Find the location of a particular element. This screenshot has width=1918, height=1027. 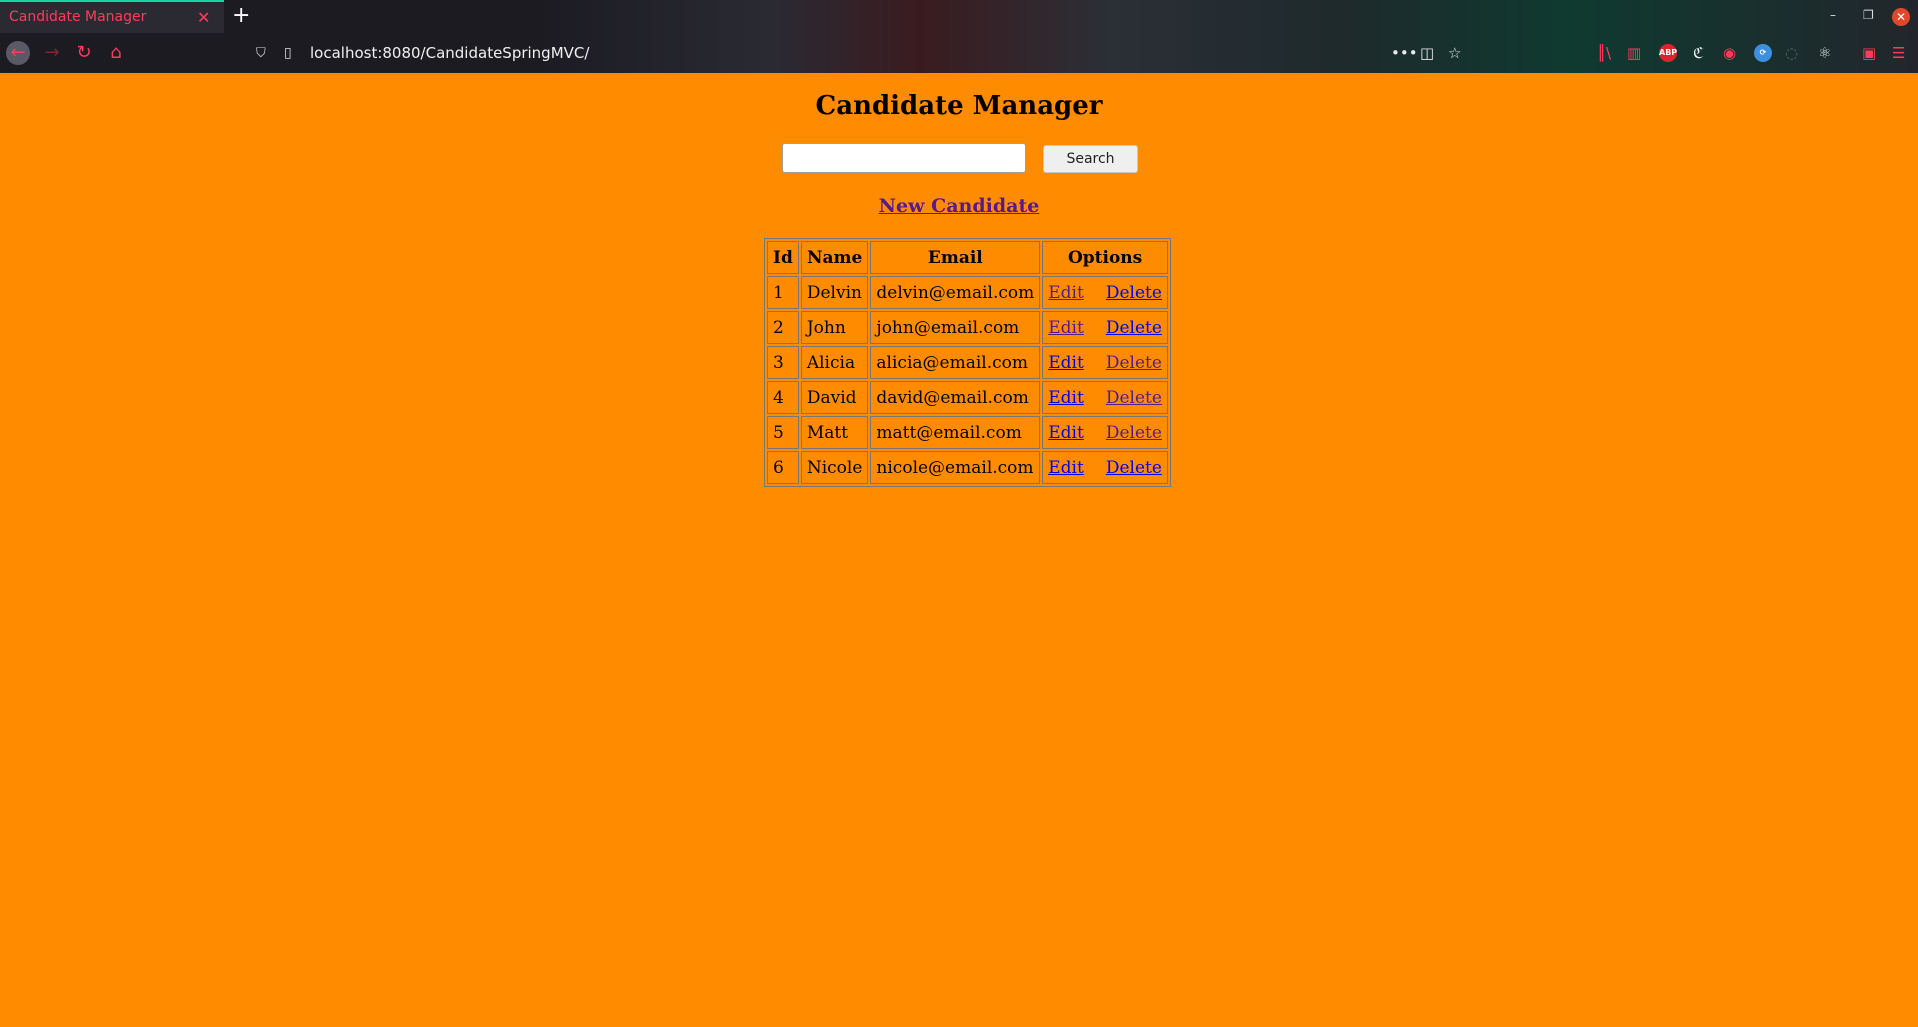

reload-icon: ↻ is located at coordinates (84, 53).